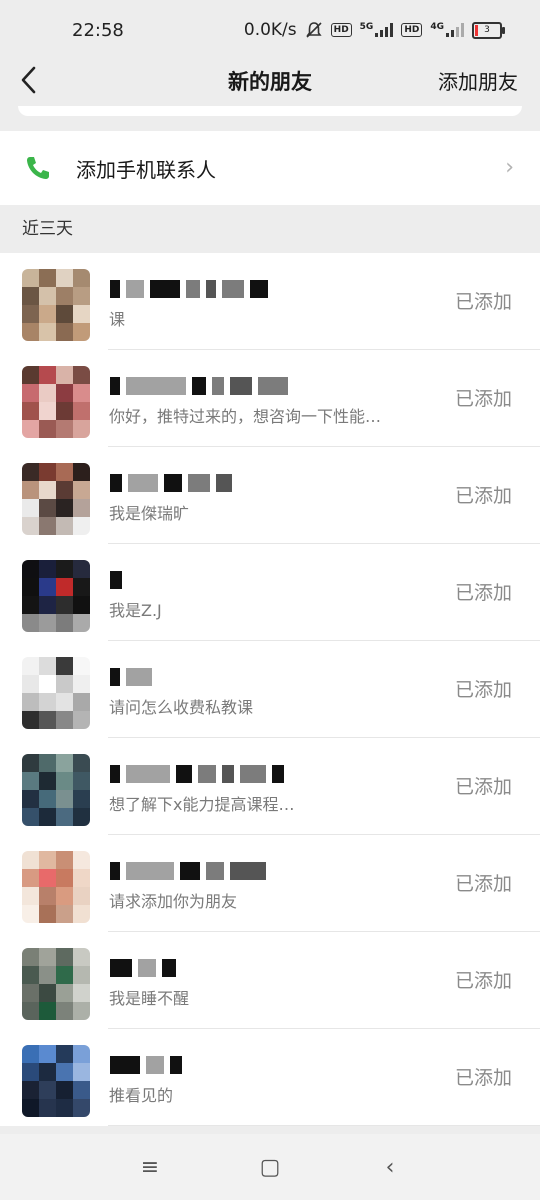 The width and height of the screenshot is (540, 1200). I want to click on request-message: 我是傑瑞旷, so click(149, 513).